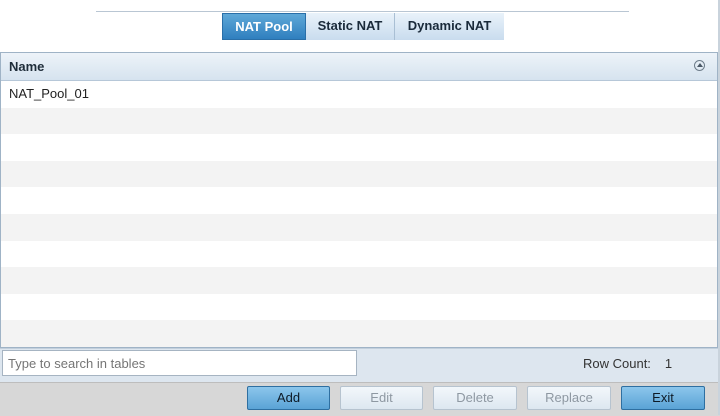 The image size is (720, 416). Describe the element at coordinates (663, 398) in the screenshot. I see `exit-button: Exit` at that location.